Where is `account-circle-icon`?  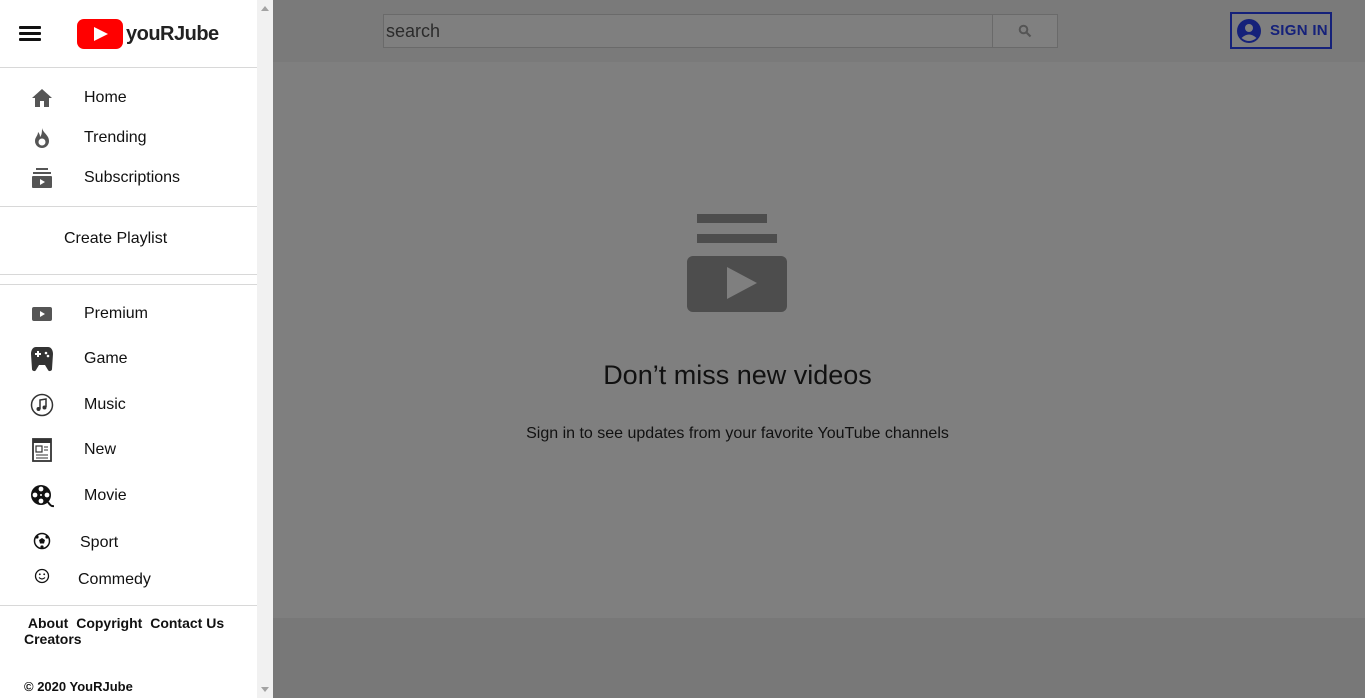
account-circle-icon is located at coordinates (1249, 30).